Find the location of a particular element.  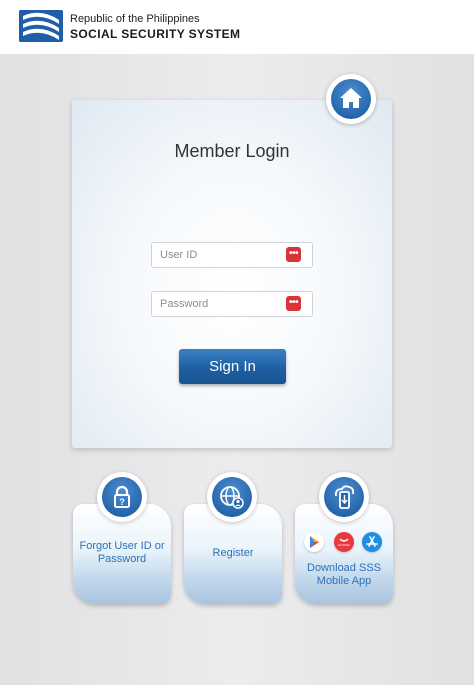

sss-logo is located at coordinates (41, 26).